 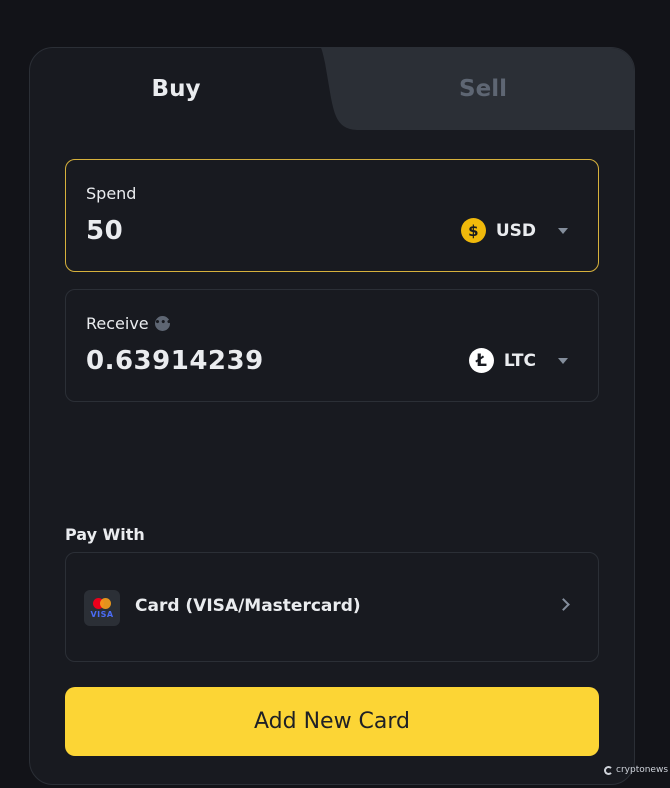 I want to click on payment-method-card: VISA Card (VISA/Mastercard), so click(x=332, y=607).